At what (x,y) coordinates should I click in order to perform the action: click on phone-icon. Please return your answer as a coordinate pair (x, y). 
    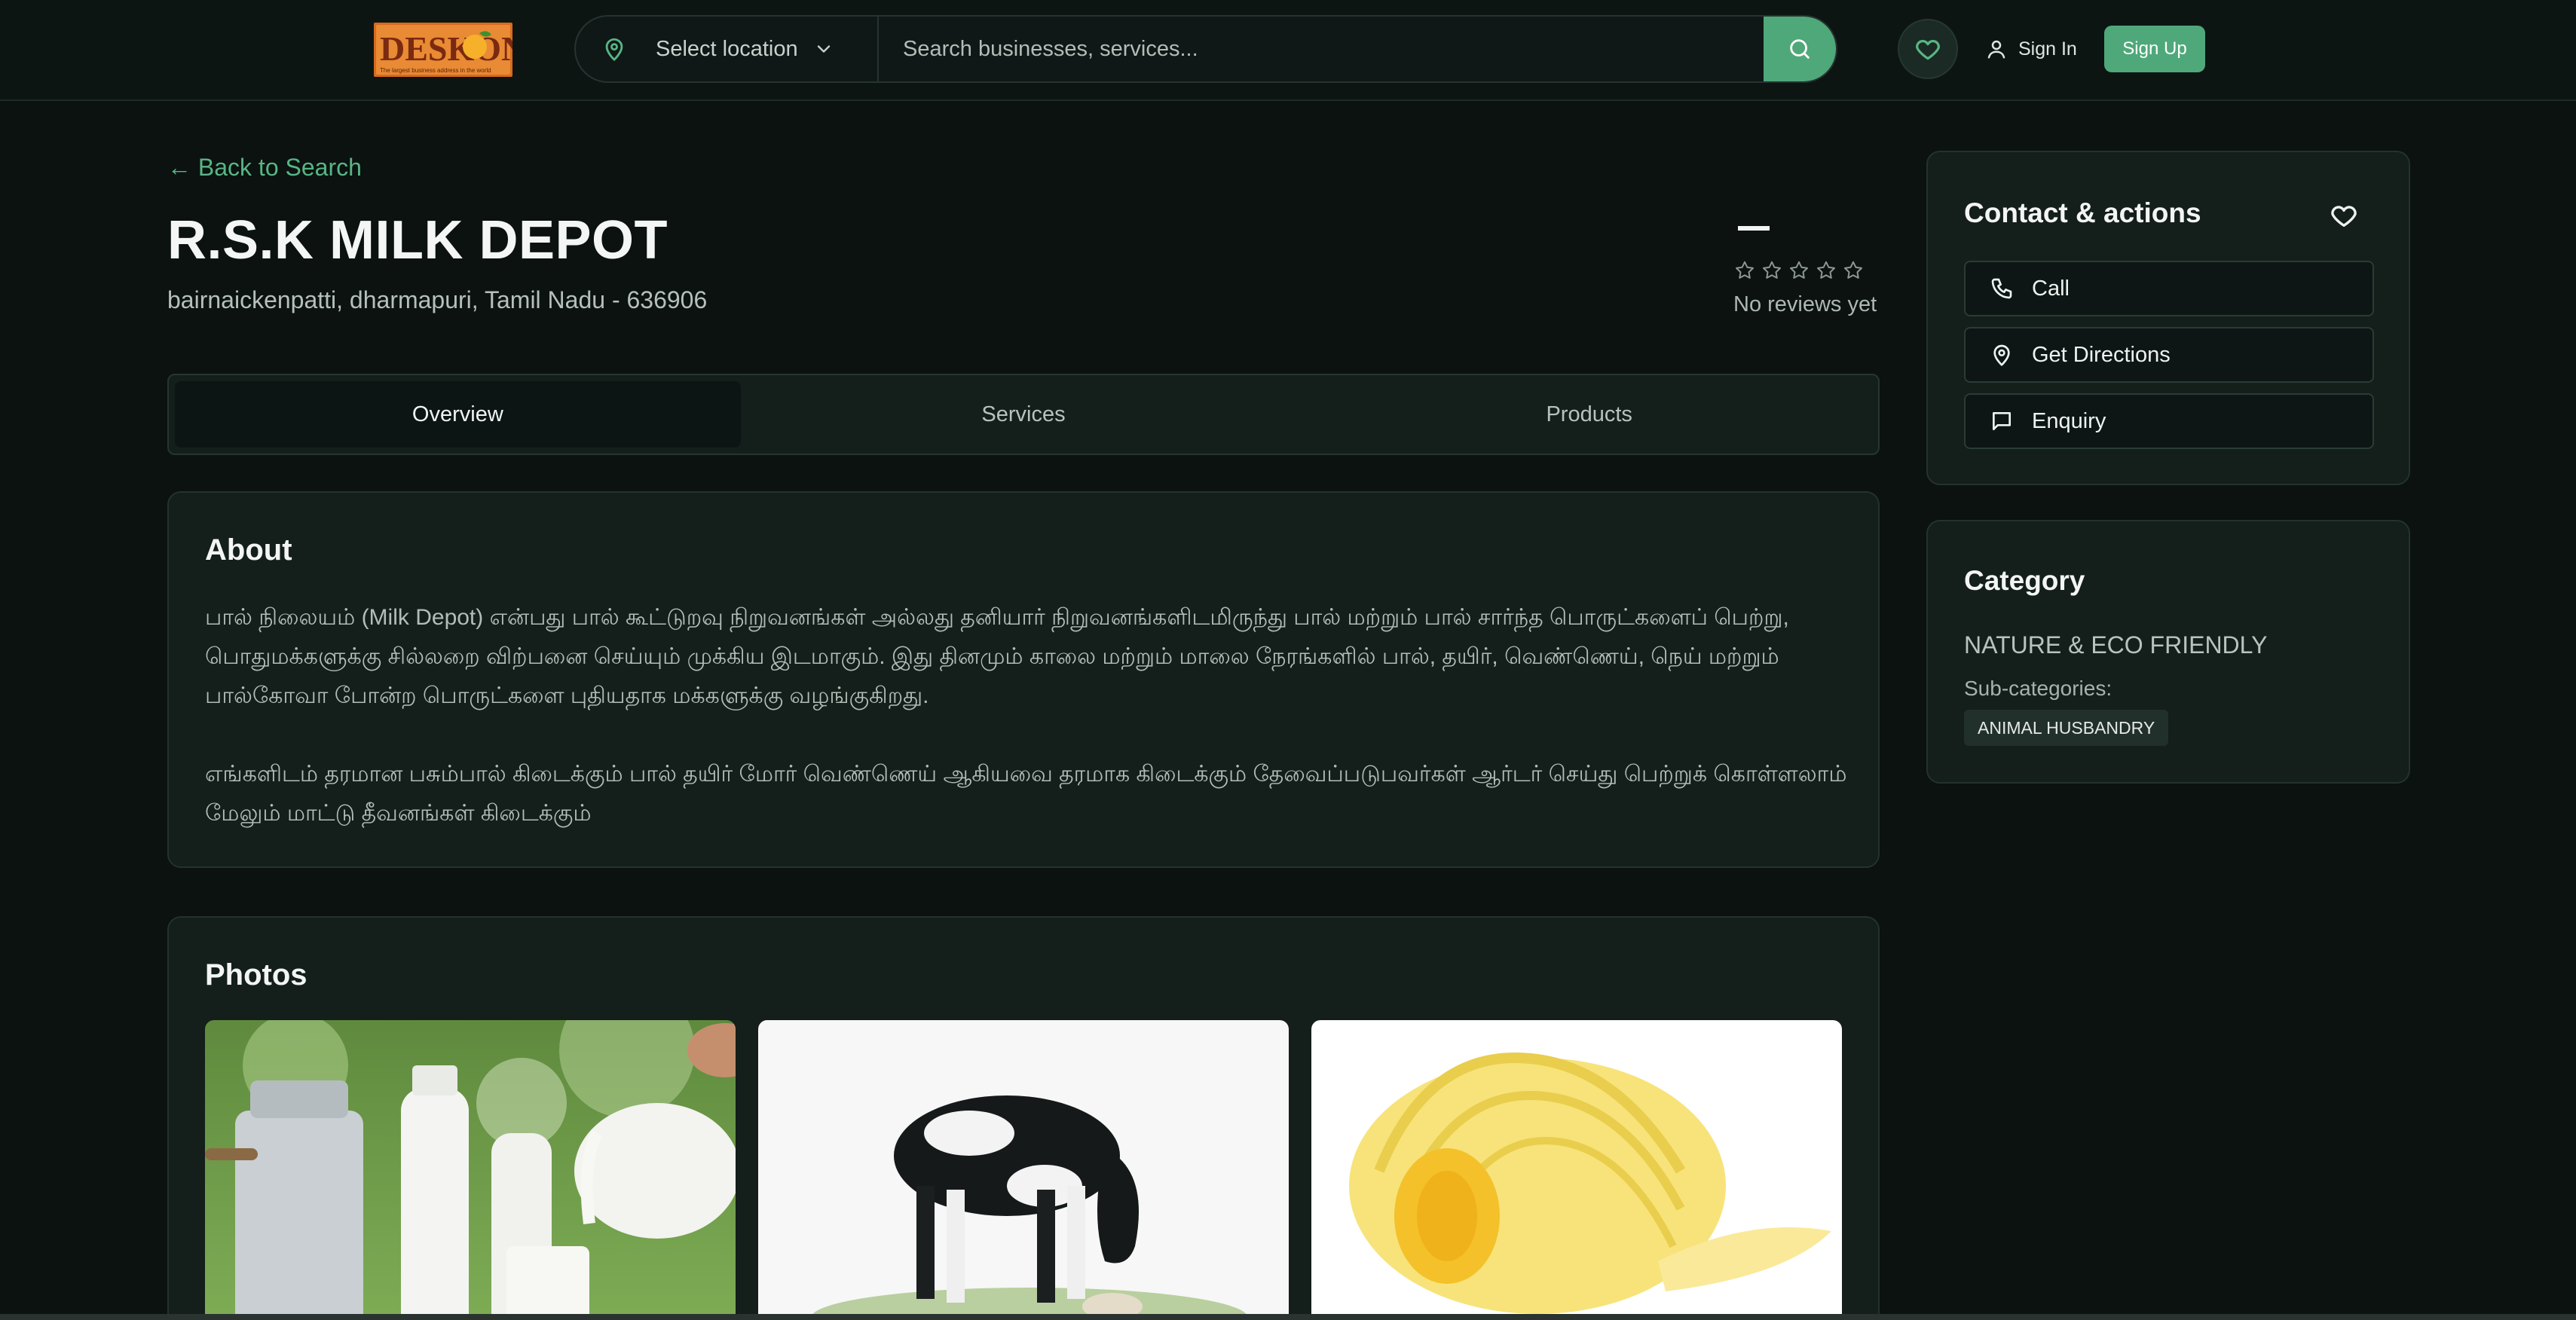
    Looking at the image, I should click on (2001, 288).